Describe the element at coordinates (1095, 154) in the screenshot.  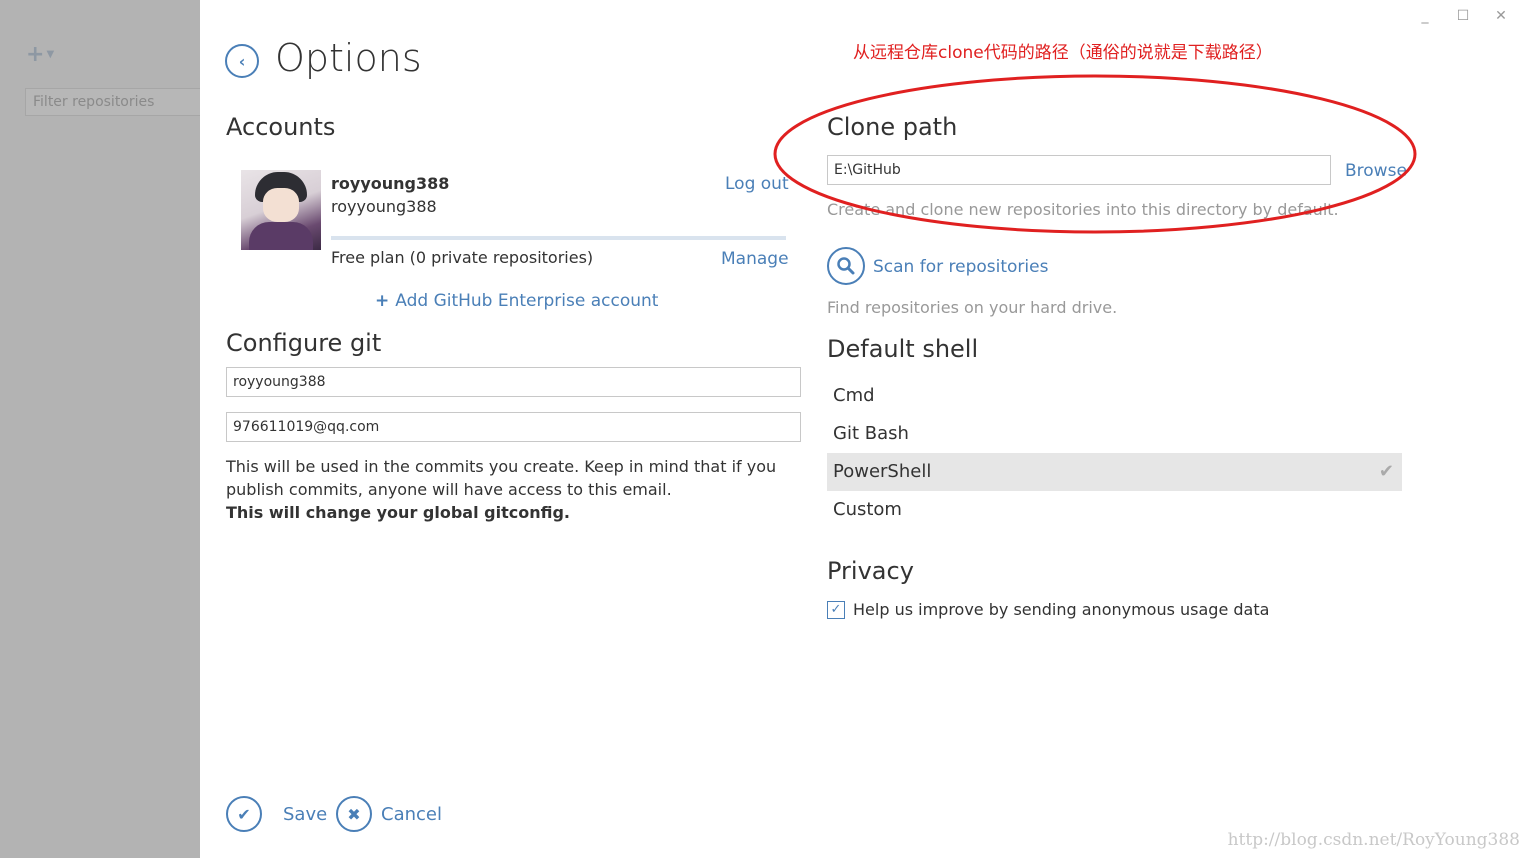
I see `annotation-ellipse` at that location.